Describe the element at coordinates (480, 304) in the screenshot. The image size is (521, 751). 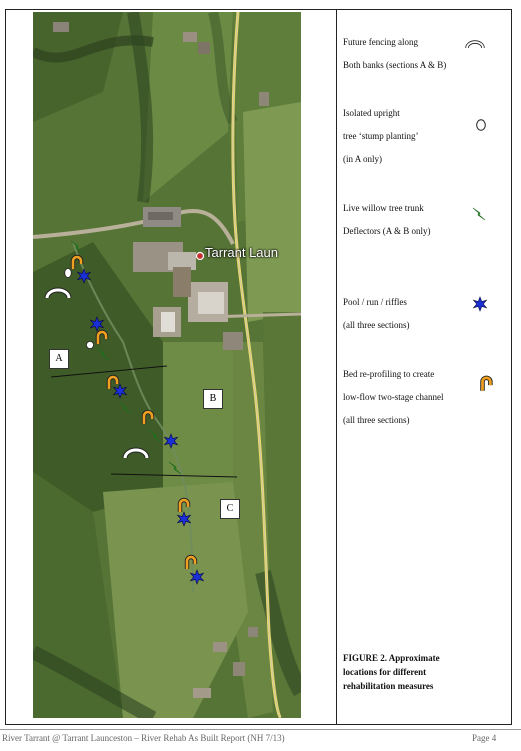
I see `blue-star-icon` at that location.